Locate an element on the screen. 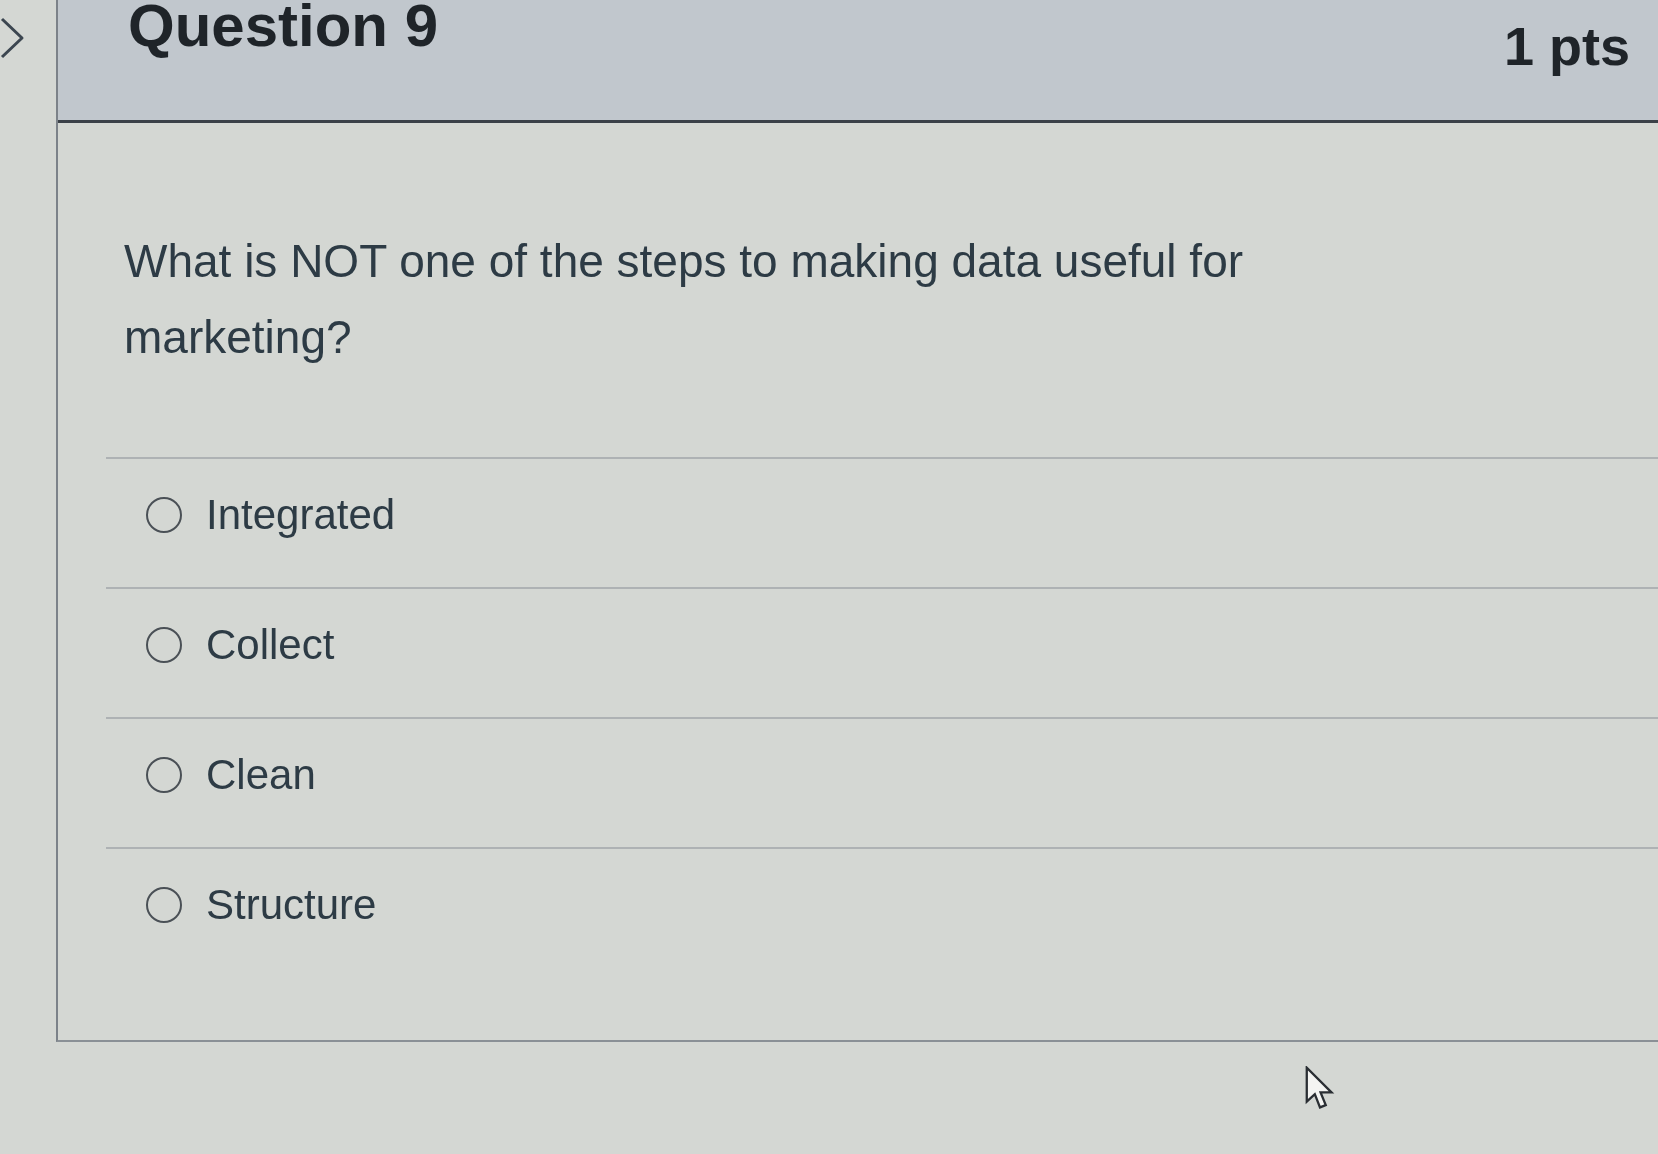 The width and height of the screenshot is (1658, 1154). mouse-pointer-icon is located at coordinates (1320, 1089).